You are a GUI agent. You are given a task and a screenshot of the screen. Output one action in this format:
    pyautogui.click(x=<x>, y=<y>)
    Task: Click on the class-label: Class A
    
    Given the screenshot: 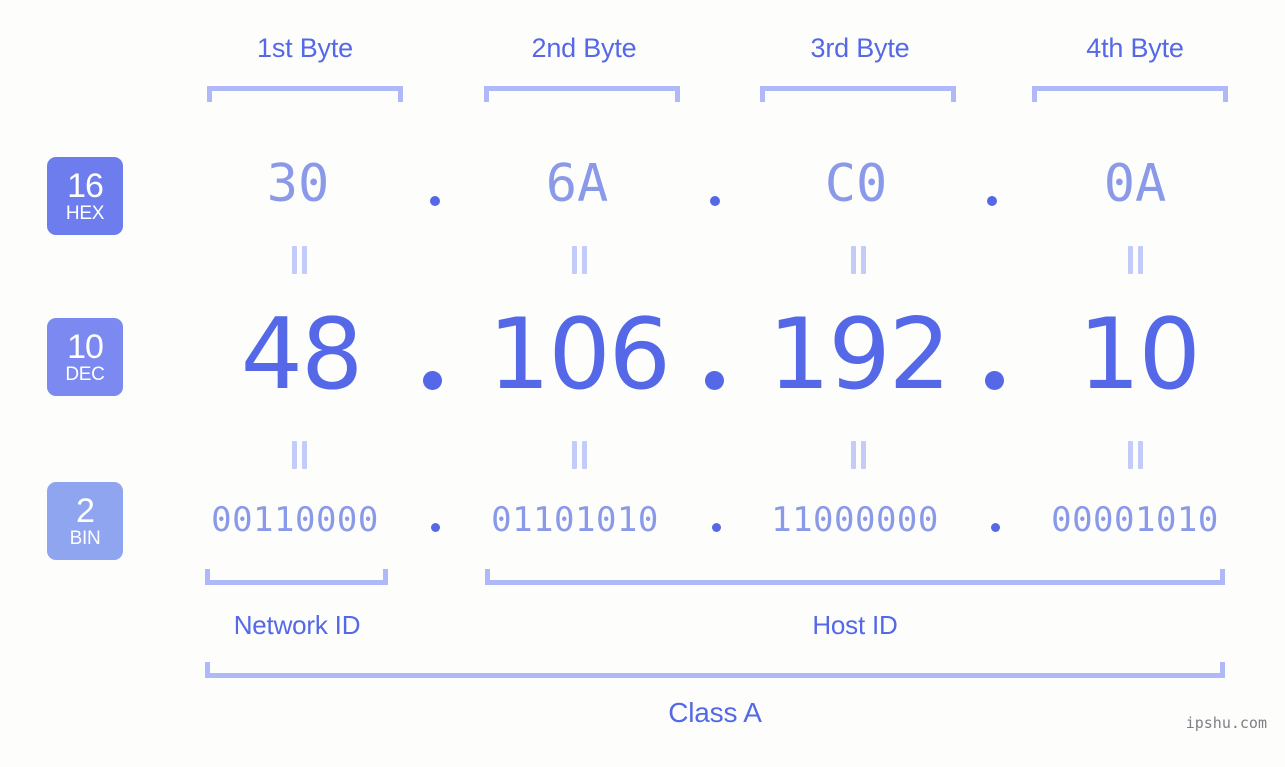 What is the action you would take?
    pyautogui.click(x=715, y=712)
    